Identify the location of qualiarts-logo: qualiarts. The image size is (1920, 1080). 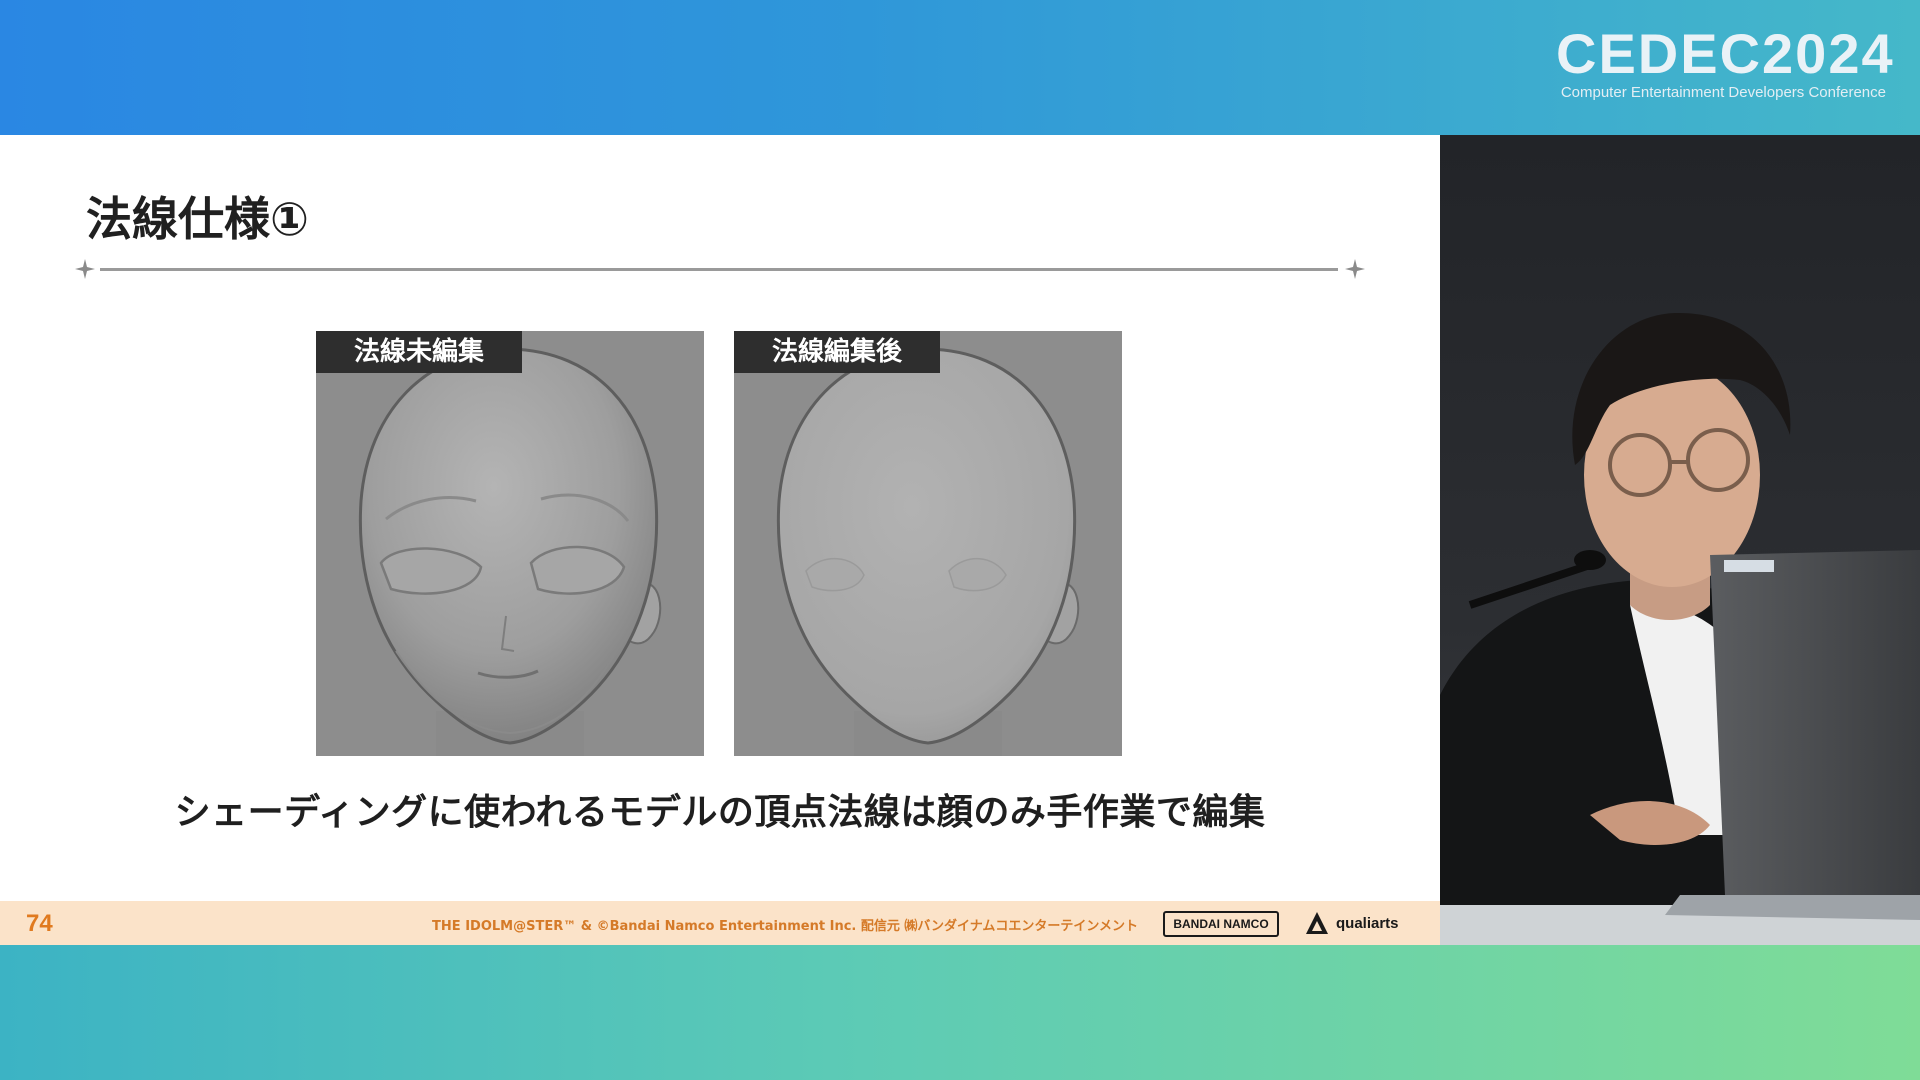
(1351, 923).